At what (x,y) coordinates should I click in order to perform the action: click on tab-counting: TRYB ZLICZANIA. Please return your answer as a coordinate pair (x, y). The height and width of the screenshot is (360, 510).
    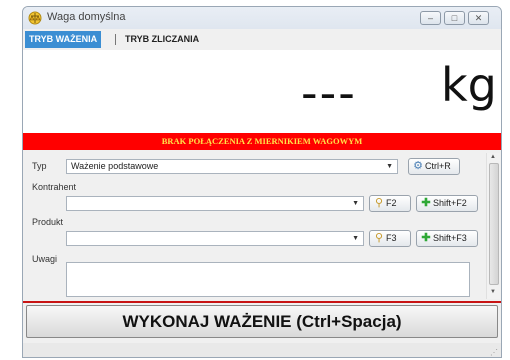
    Looking at the image, I should click on (162, 39).